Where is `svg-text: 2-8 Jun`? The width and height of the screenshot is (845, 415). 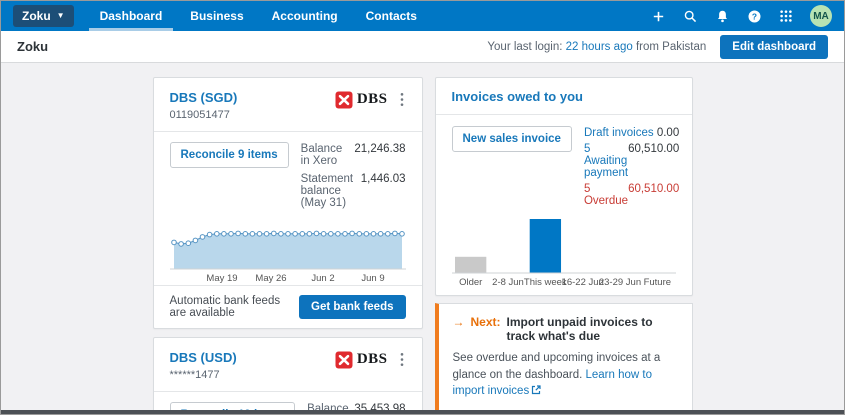 svg-text: 2-8 Jun is located at coordinates (508, 282).